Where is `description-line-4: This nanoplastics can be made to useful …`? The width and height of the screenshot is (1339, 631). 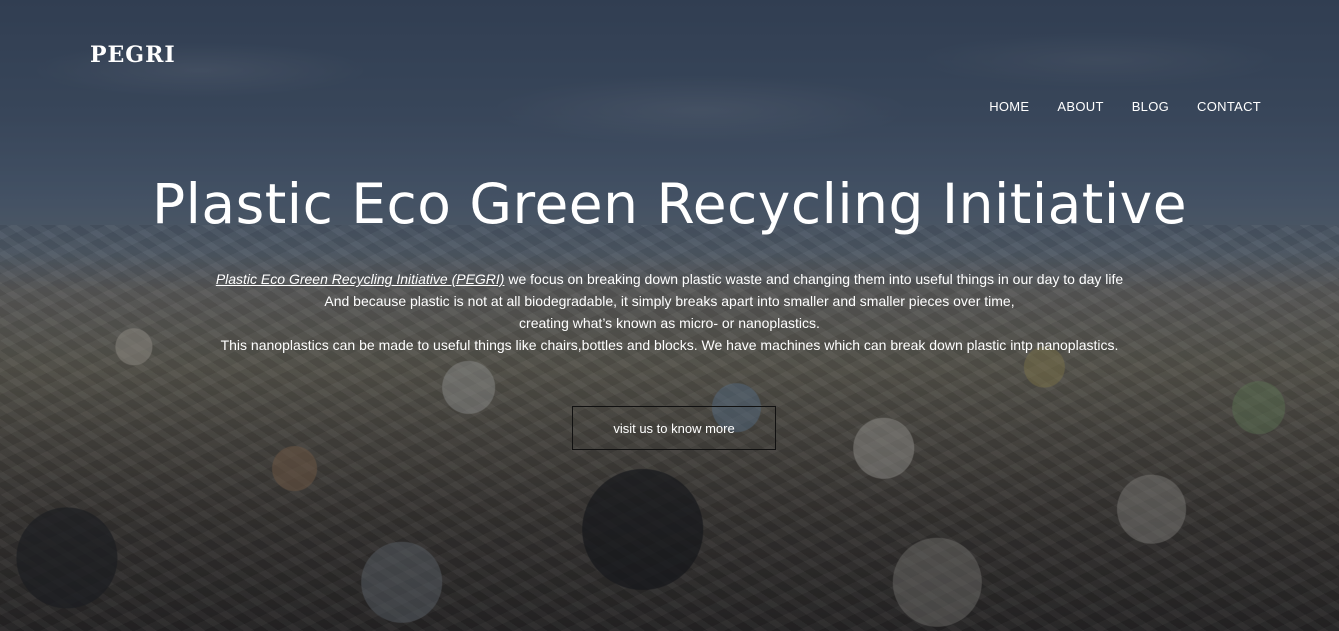 description-line-4: This nanoplastics can be made to useful … is located at coordinates (669, 345).